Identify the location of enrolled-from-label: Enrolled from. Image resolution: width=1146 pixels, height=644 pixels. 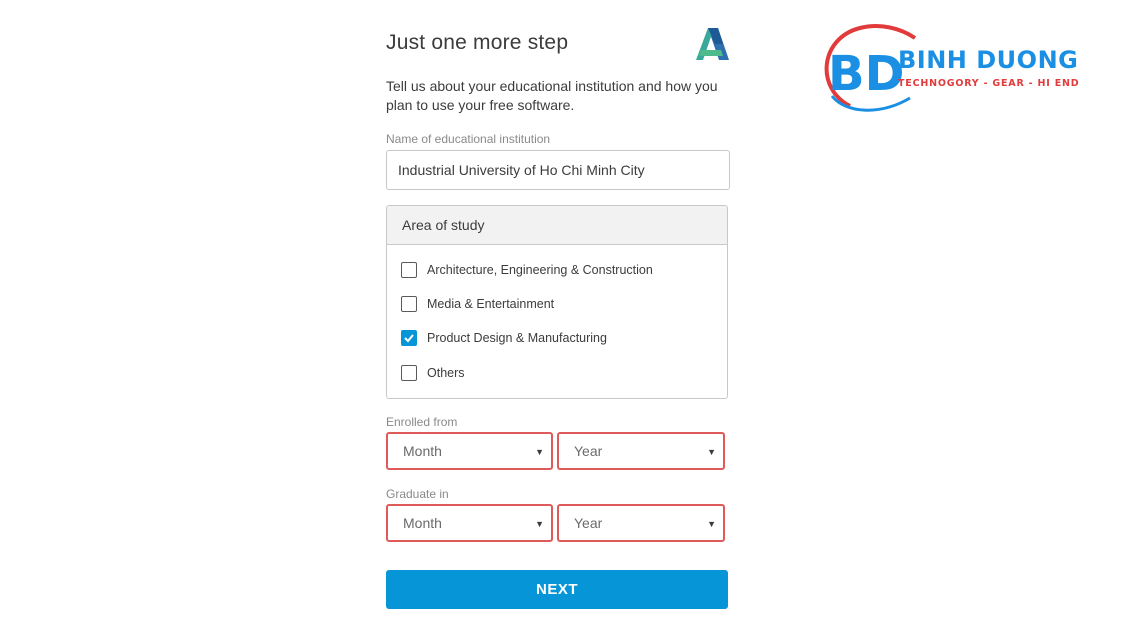
(422, 422).